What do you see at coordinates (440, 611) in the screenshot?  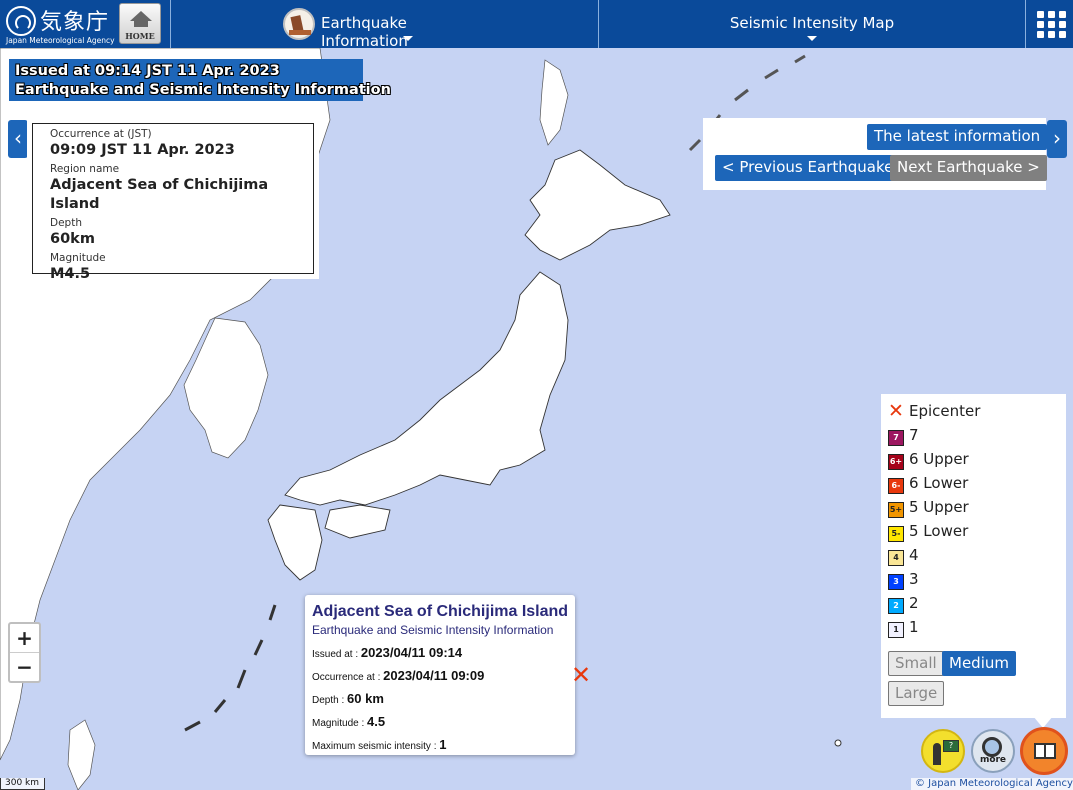 I see `popup-title: Adjacent Sea of Chichijima Island` at bounding box center [440, 611].